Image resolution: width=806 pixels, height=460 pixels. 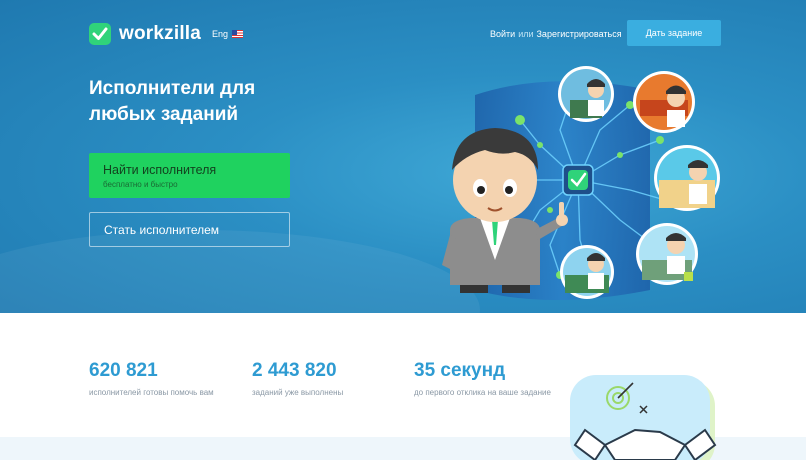 What do you see at coordinates (140, 184) in the screenshot?
I see `find-performer-subtitle: бесплатно и быстро` at bounding box center [140, 184].